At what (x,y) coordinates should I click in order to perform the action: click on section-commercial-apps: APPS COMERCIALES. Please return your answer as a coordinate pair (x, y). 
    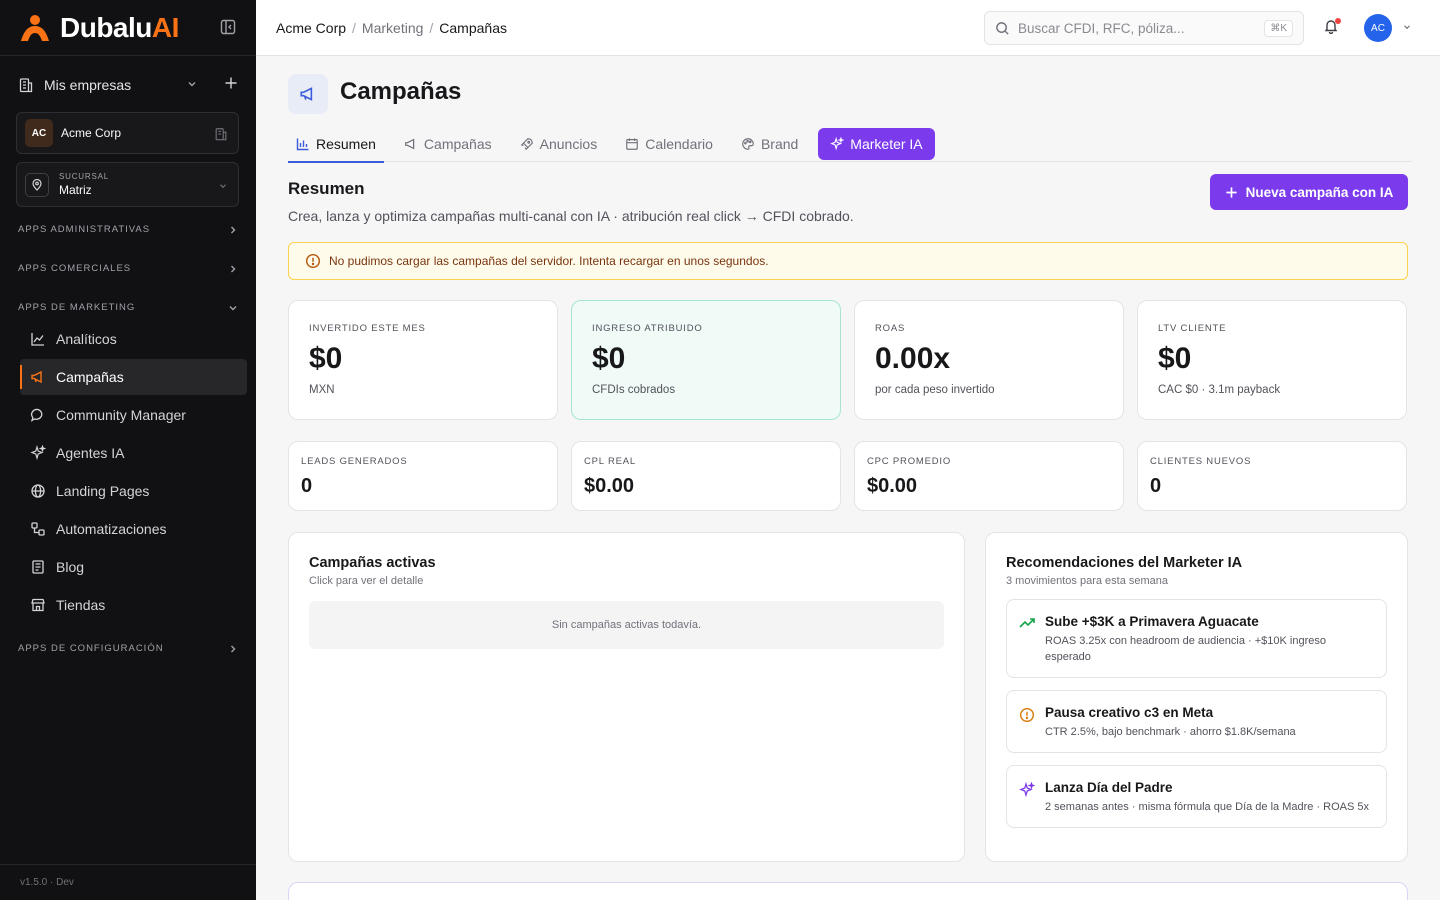
    Looking at the image, I should click on (128, 268).